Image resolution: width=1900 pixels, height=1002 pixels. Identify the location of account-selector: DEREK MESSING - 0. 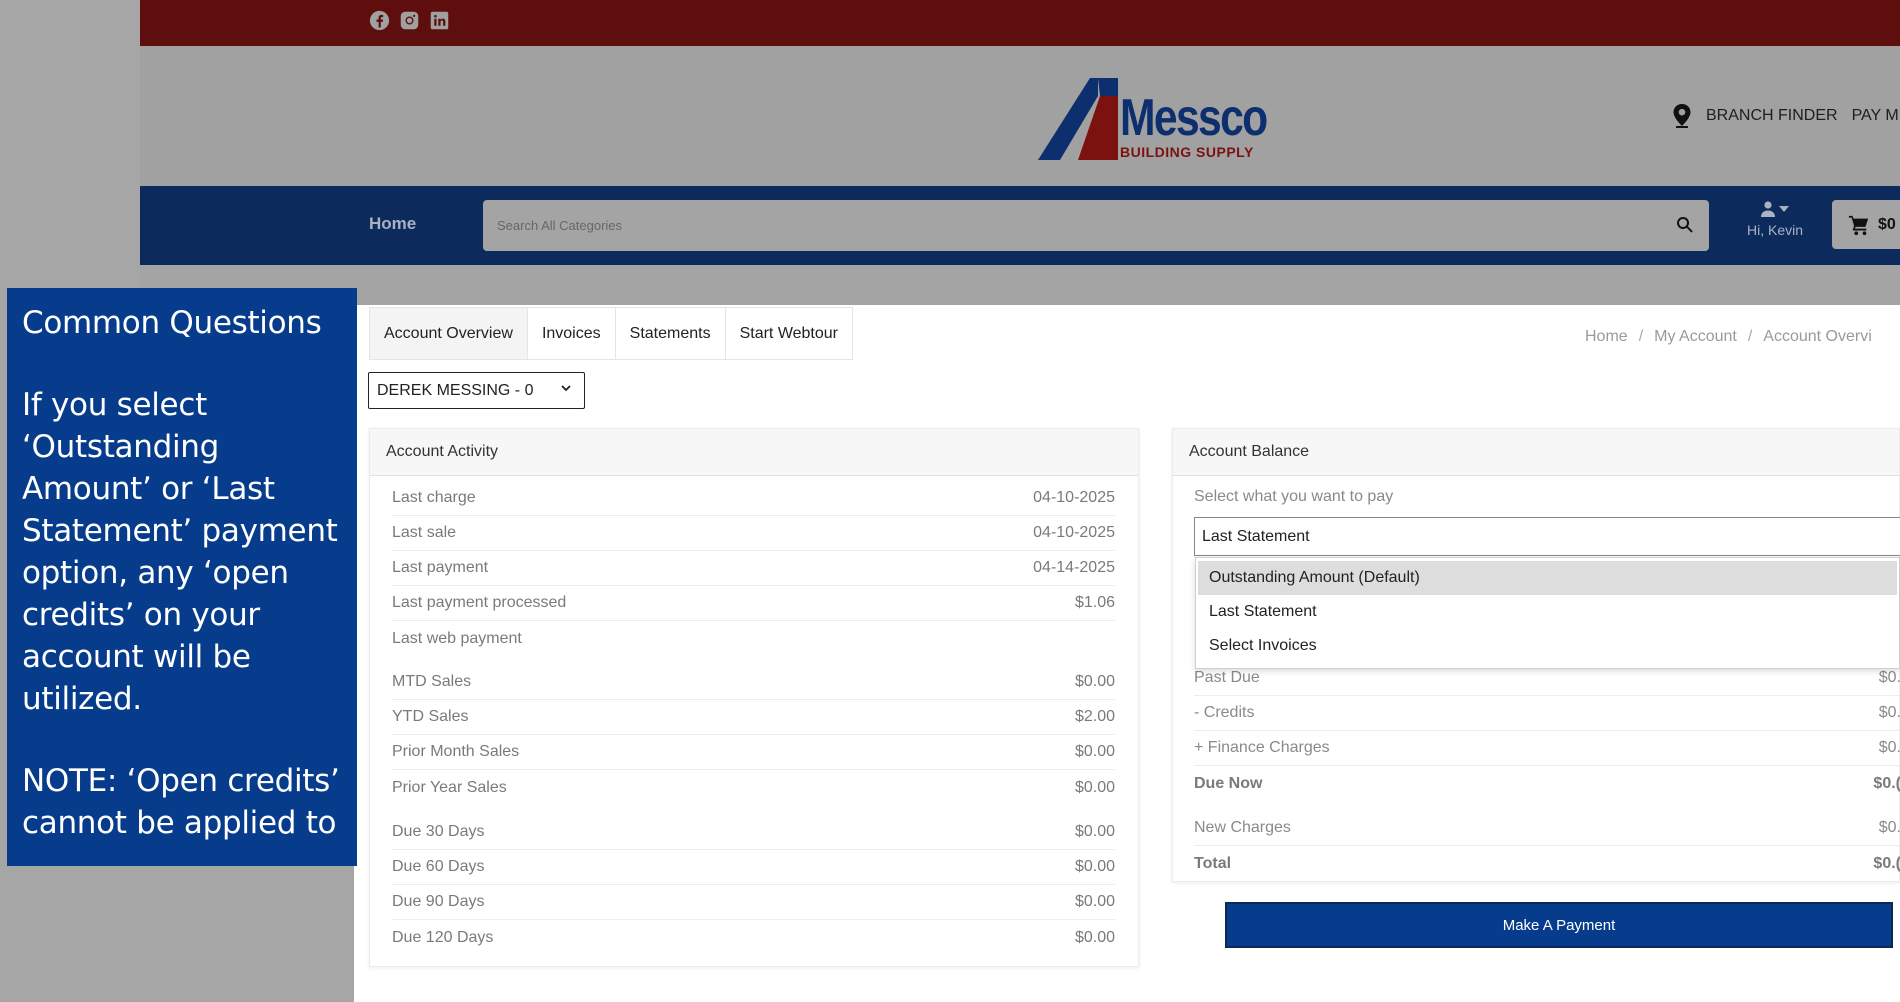
(476, 390).